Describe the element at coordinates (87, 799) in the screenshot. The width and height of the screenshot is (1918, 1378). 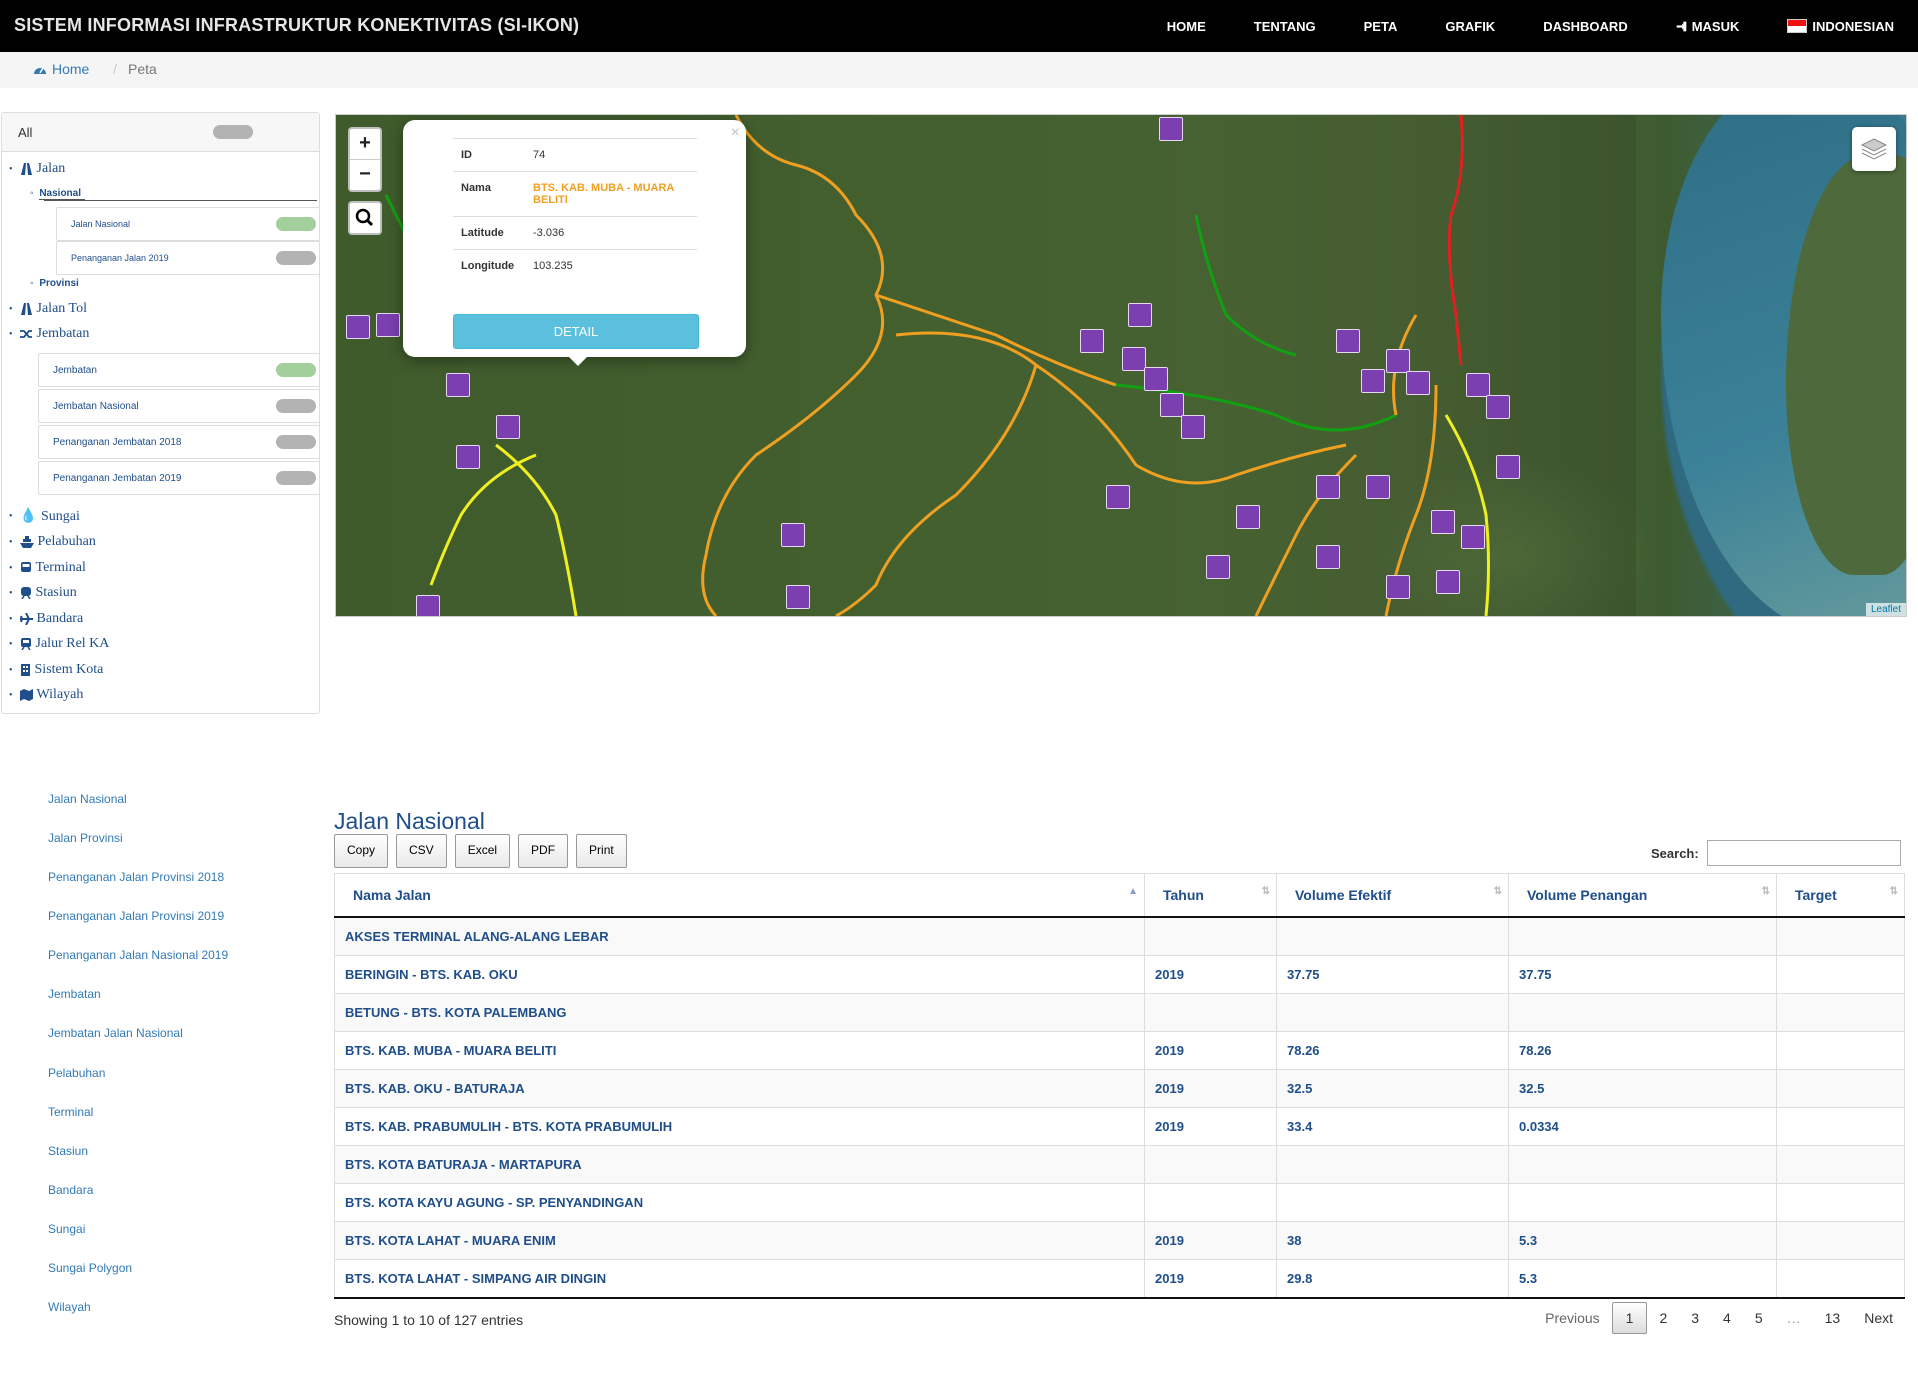
I see `link-jalan-nasional: Jalan Nasional` at that location.